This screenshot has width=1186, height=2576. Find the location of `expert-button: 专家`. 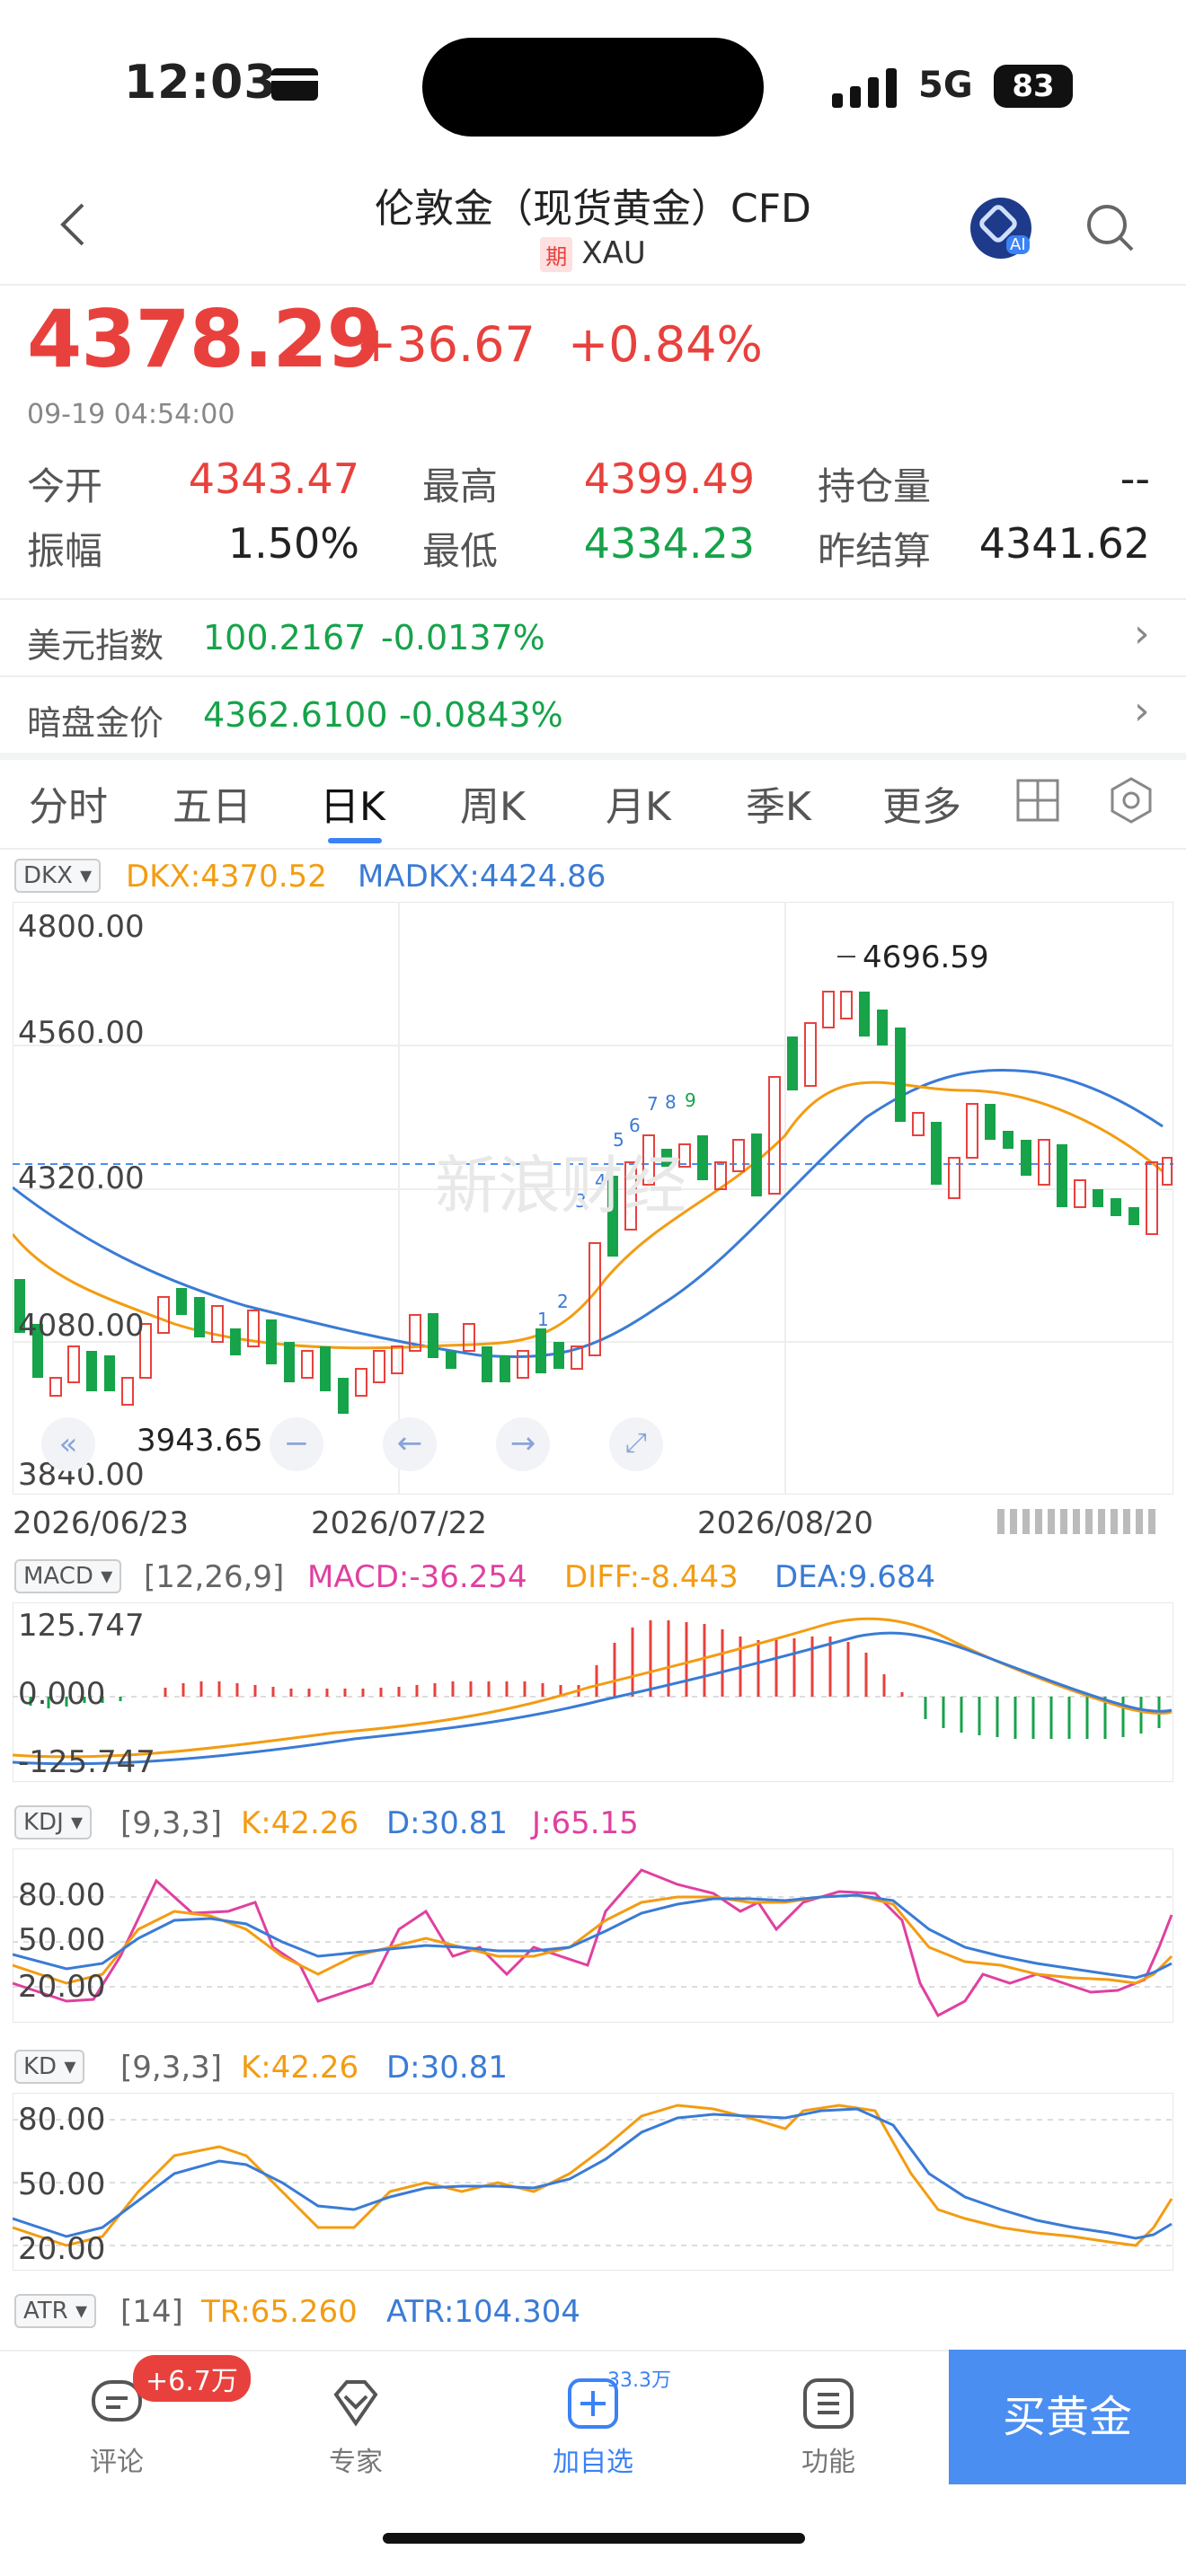

expert-button: 专家 is located at coordinates (356, 2426).